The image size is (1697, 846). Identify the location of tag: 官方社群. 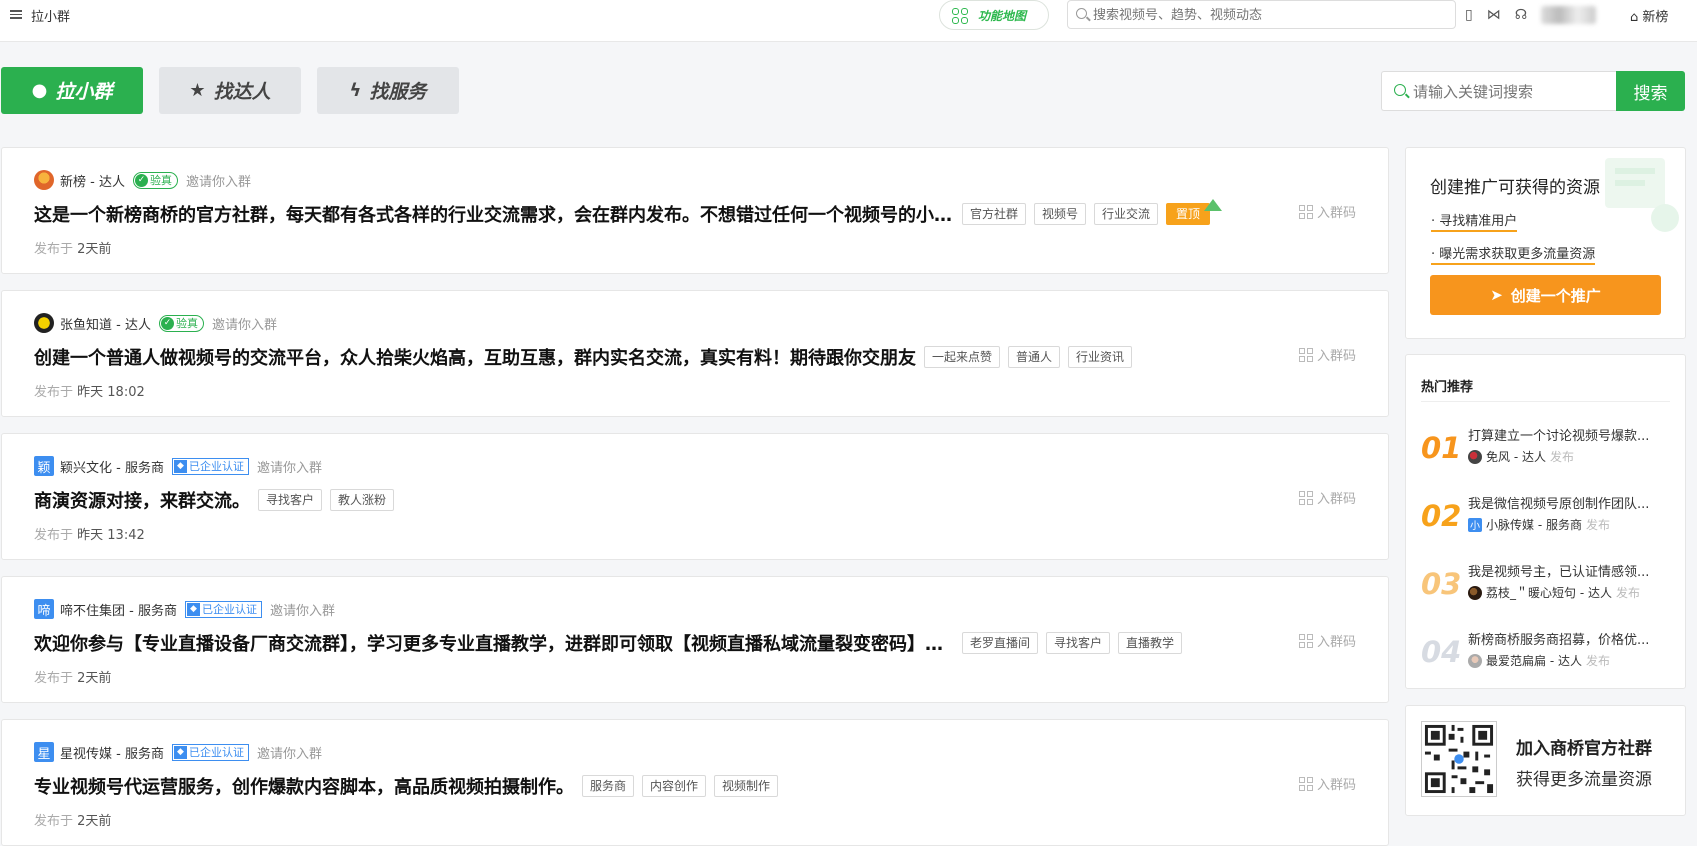
(994, 214).